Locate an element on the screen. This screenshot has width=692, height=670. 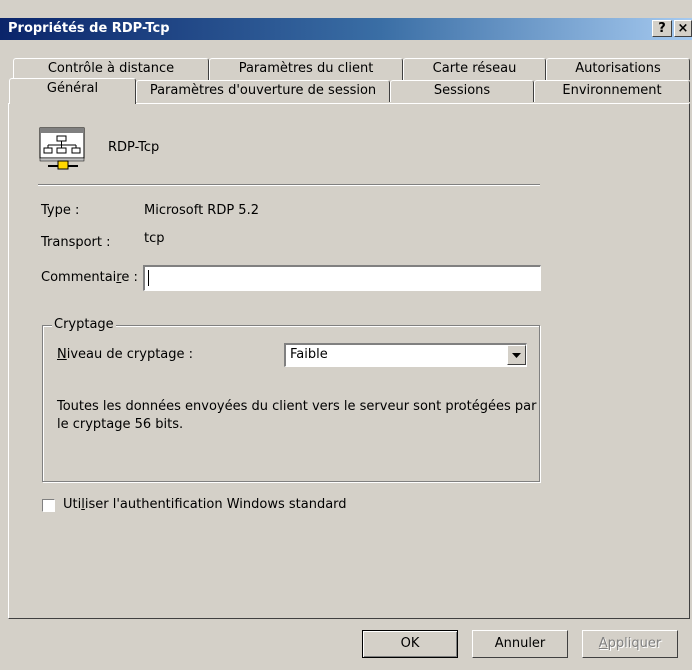
help-button: ? is located at coordinates (662, 28).